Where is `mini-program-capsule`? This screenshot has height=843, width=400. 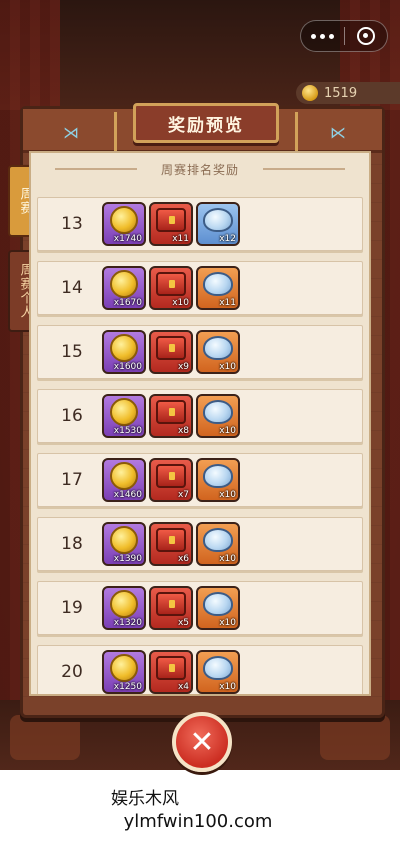 mini-program-capsule is located at coordinates (344, 36).